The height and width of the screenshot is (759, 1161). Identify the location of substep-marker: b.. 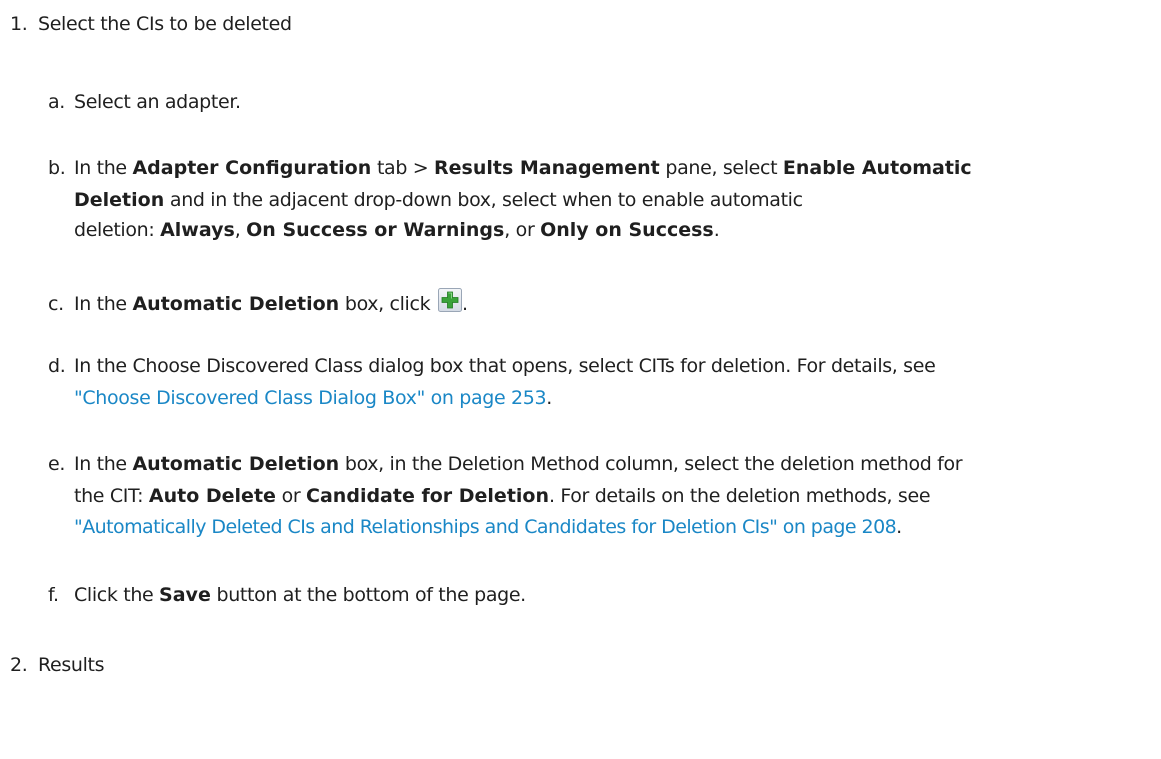
(57, 168).